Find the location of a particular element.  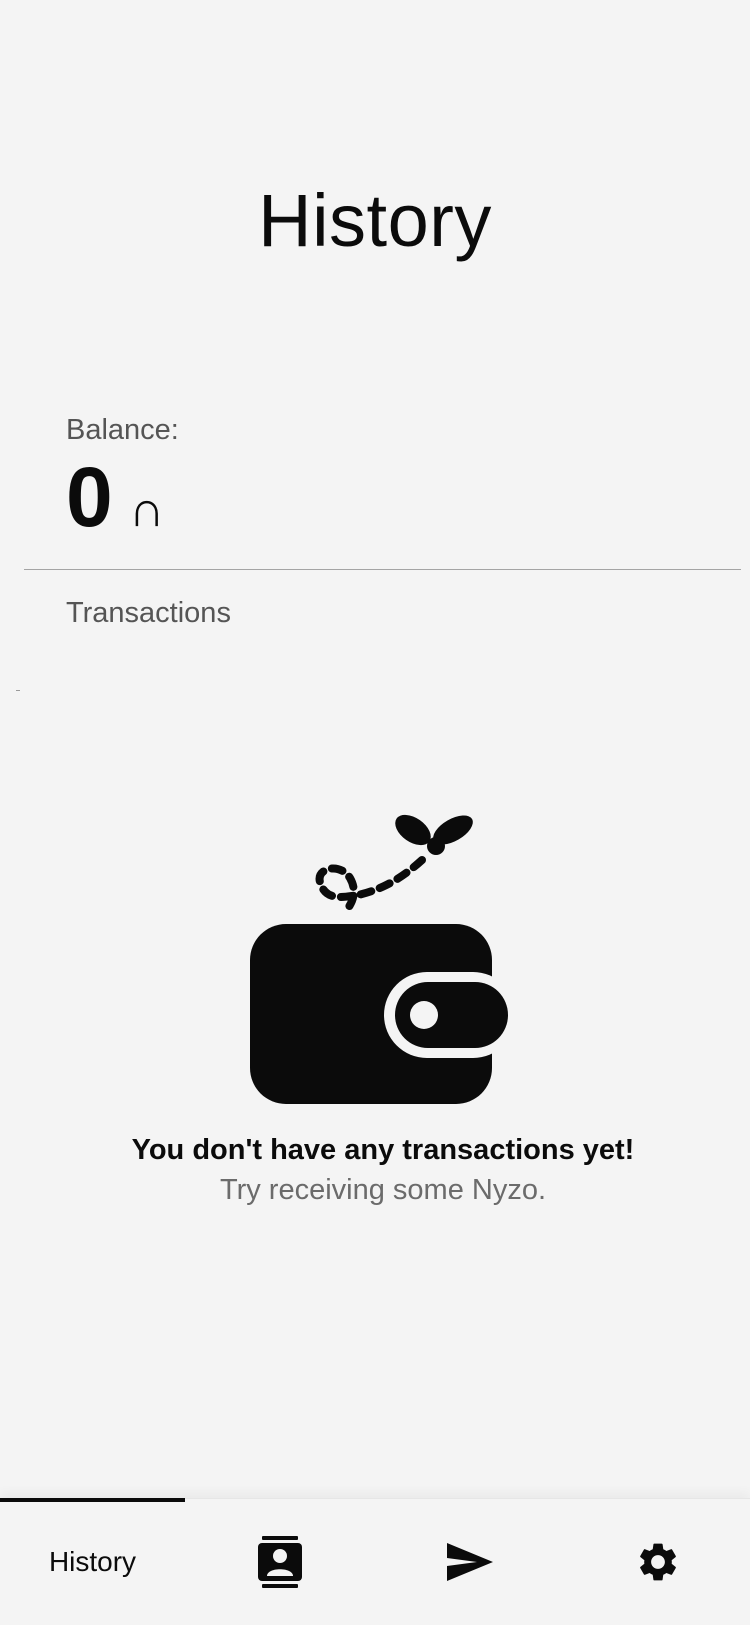

empty-state-subtitle: Try receiving some Nyzo. is located at coordinates (383, 1190).